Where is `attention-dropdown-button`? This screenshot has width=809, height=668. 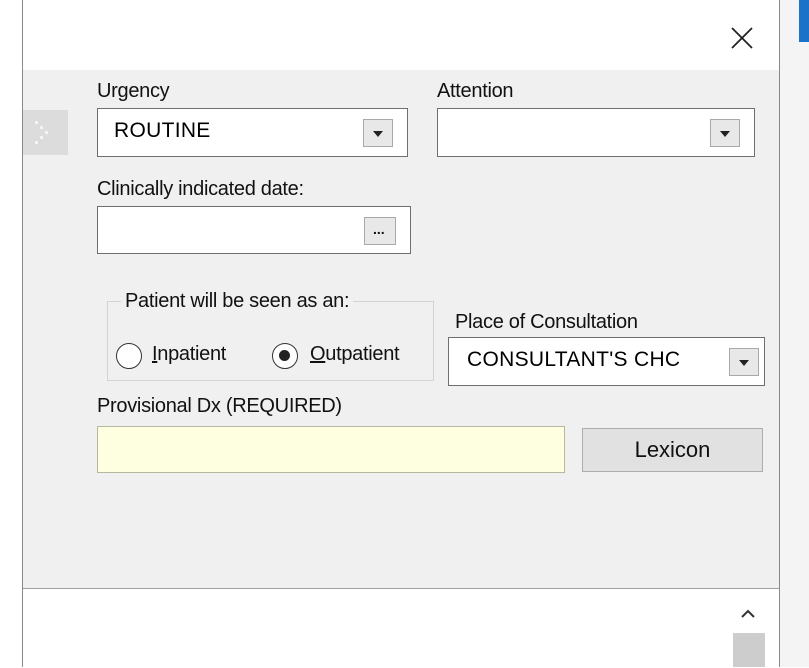 attention-dropdown-button is located at coordinates (725, 133).